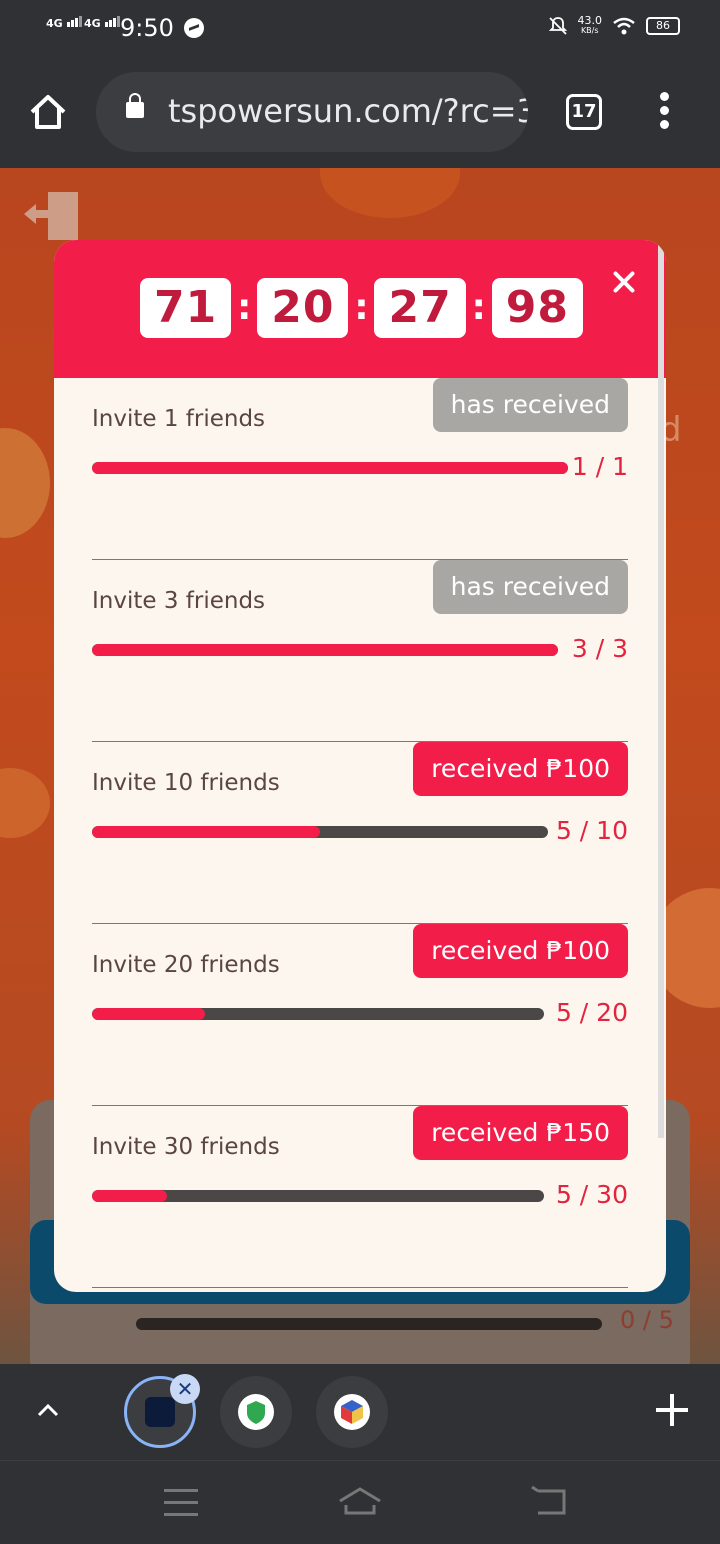  What do you see at coordinates (185, 1389) in the screenshot?
I see `tab-close-icon: ✕` at bounding box center [185, 1389].